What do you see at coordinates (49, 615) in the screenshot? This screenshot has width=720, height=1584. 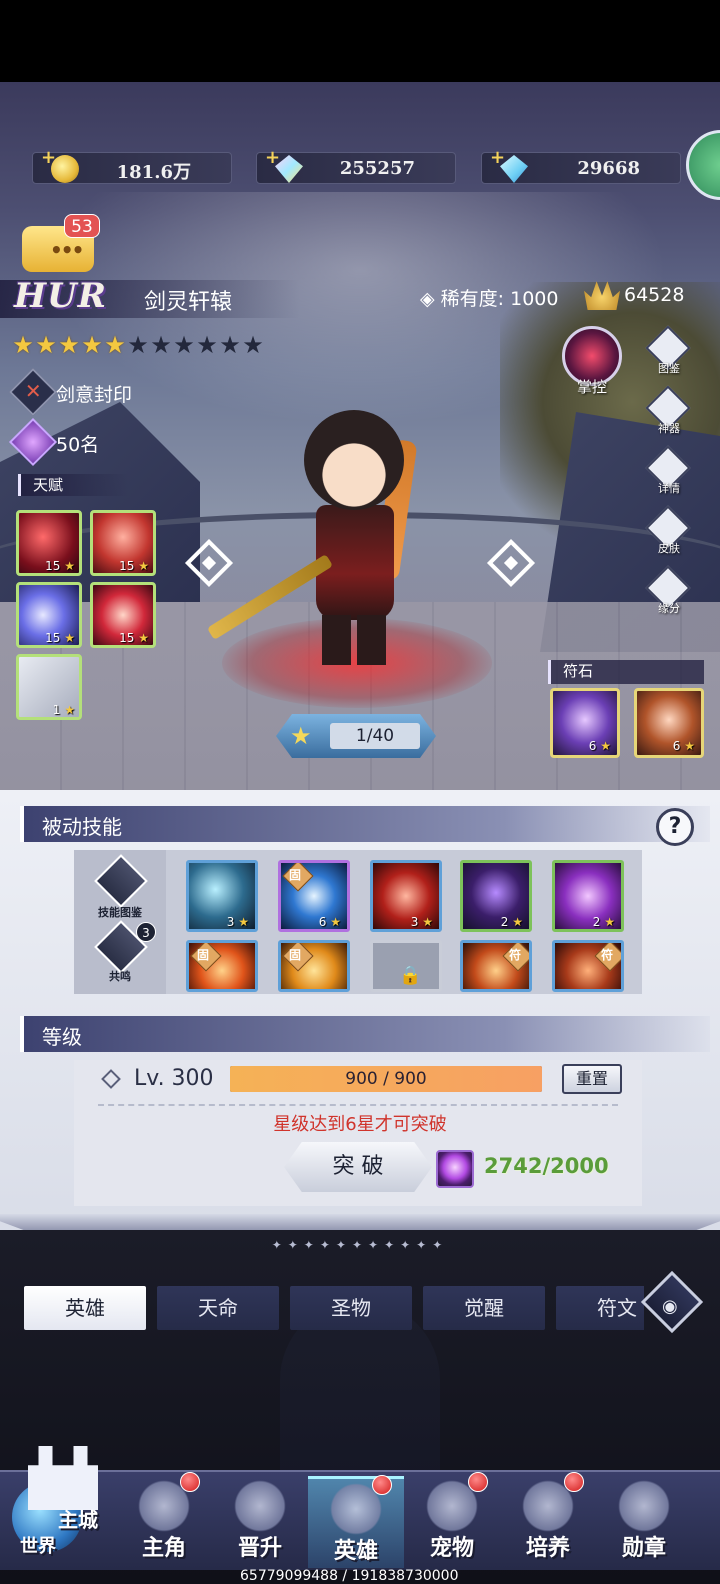 I see `talent-skill-3: 15` at bounding box center [49, 615].